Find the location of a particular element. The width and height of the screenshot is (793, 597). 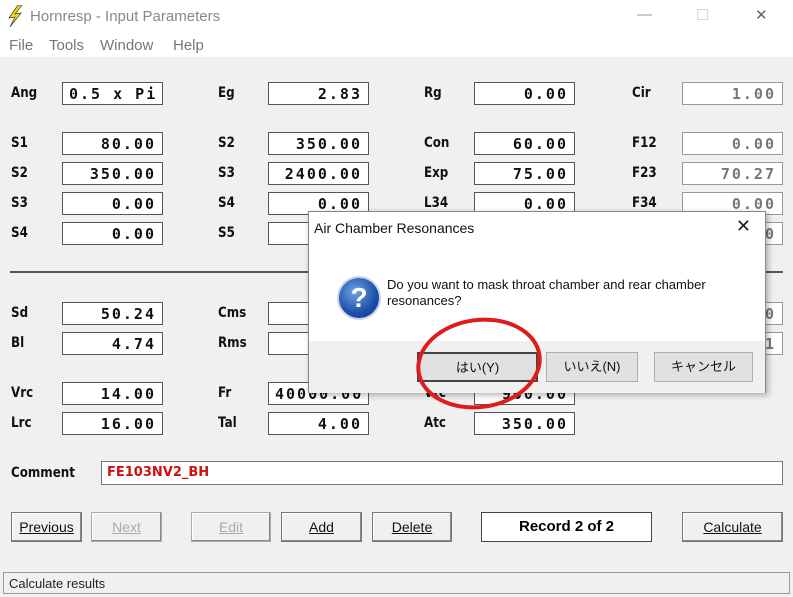

field-label: F23 is located at coordinates (644, 173).